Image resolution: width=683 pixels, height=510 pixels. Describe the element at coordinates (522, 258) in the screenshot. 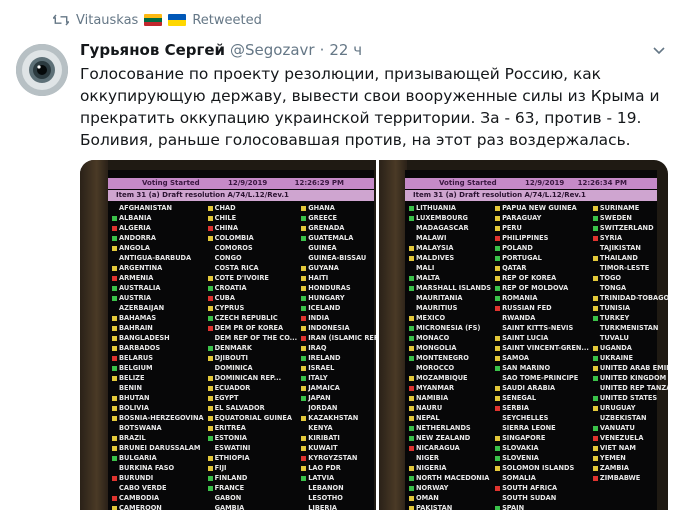

I see `country-name: PORTUGAL` at that location.